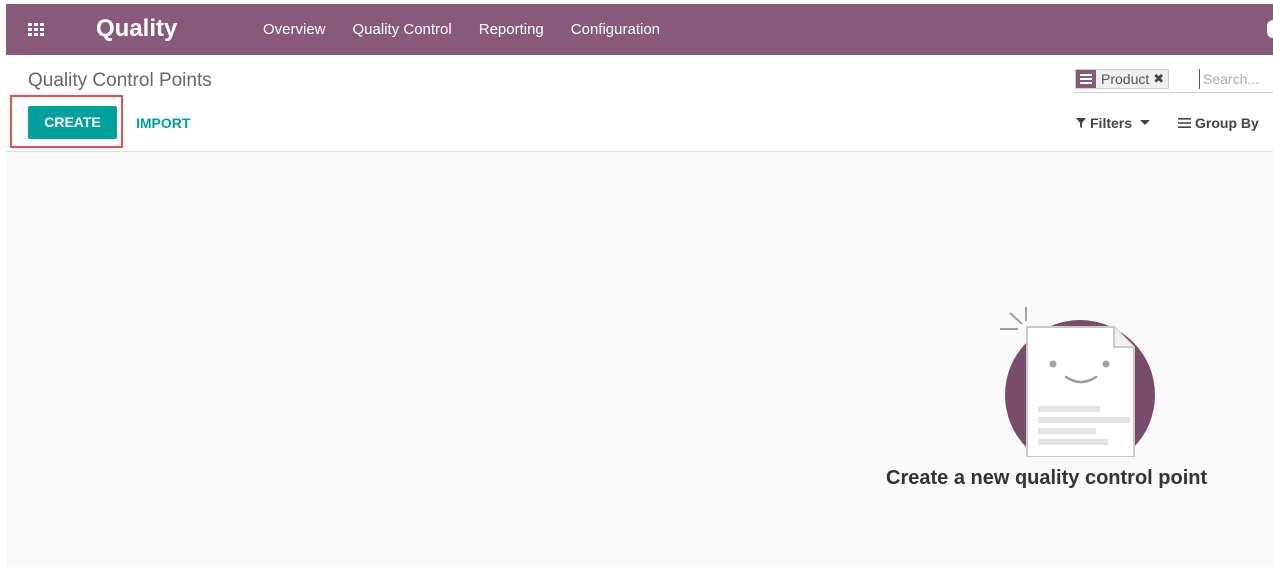 This screenshot has width=1273, height=567. Describe the element at coordinates (72, 122) in the screenshot. I see `create-button: CREATE` at that location.